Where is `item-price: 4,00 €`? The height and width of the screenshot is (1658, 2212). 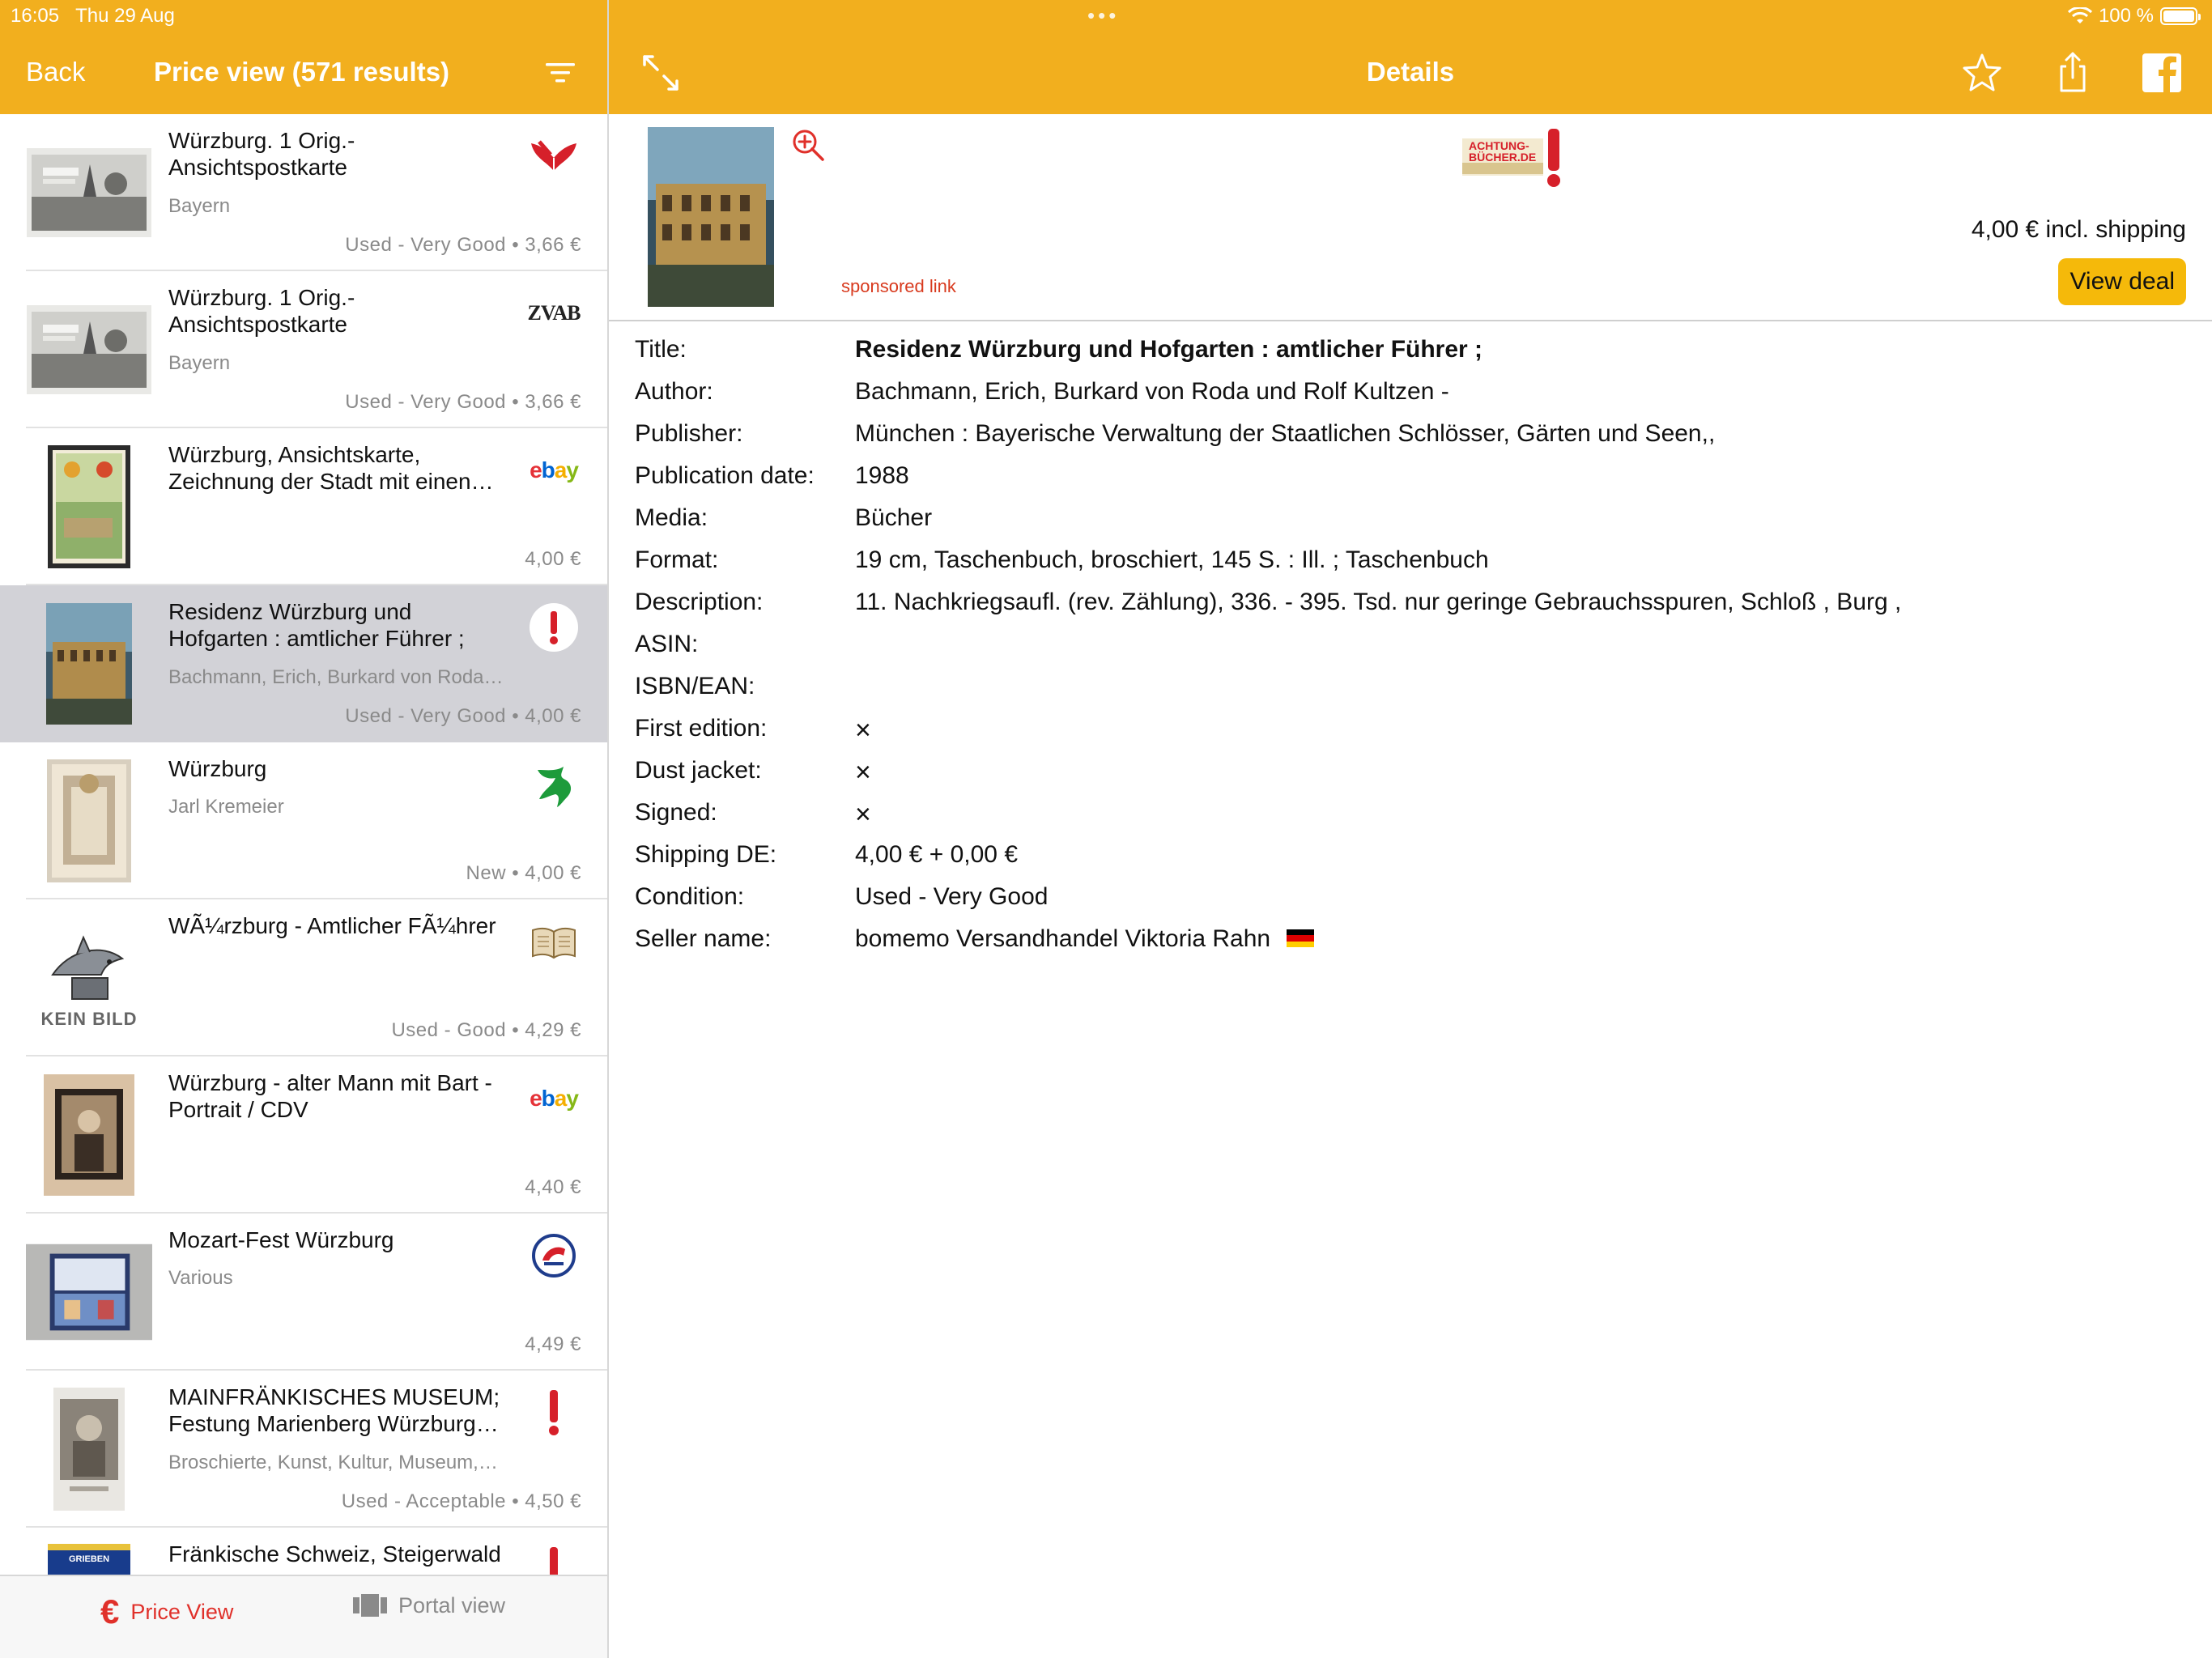
item-price: 4,00 € is located at coordinates (553, 559).